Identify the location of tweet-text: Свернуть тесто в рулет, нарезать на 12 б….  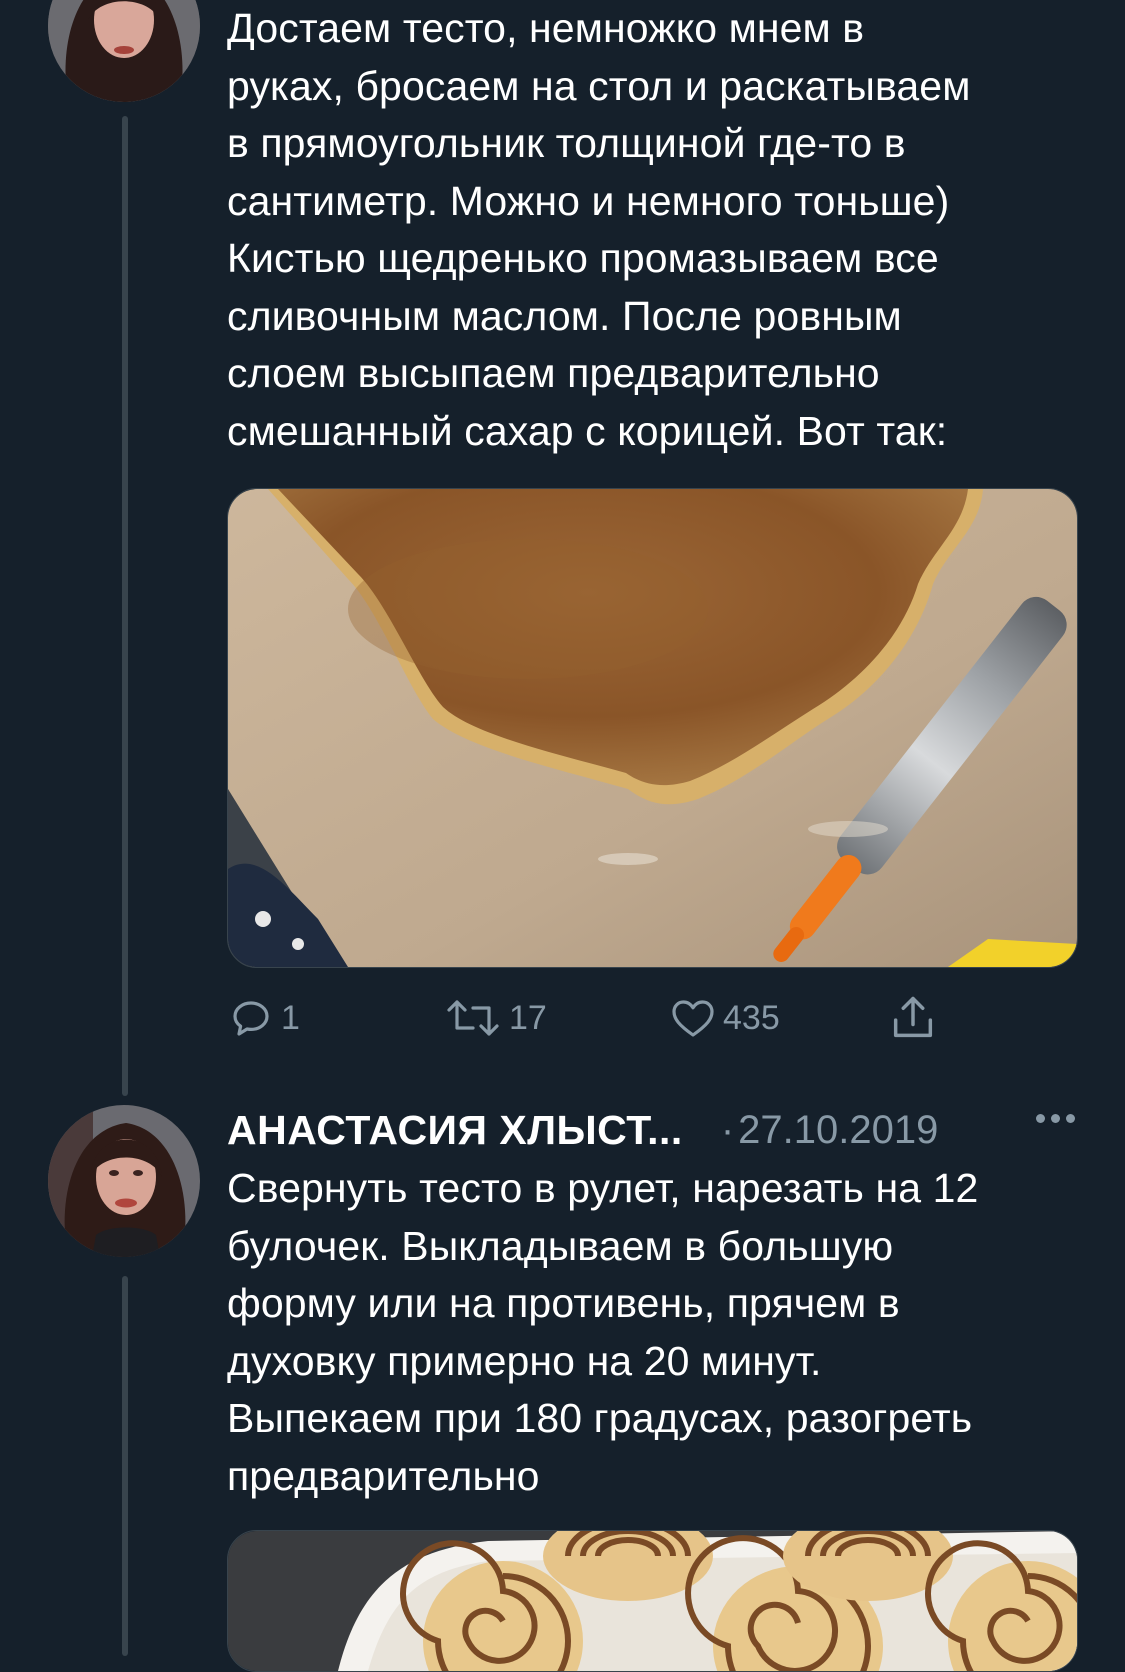
(603, 1332).